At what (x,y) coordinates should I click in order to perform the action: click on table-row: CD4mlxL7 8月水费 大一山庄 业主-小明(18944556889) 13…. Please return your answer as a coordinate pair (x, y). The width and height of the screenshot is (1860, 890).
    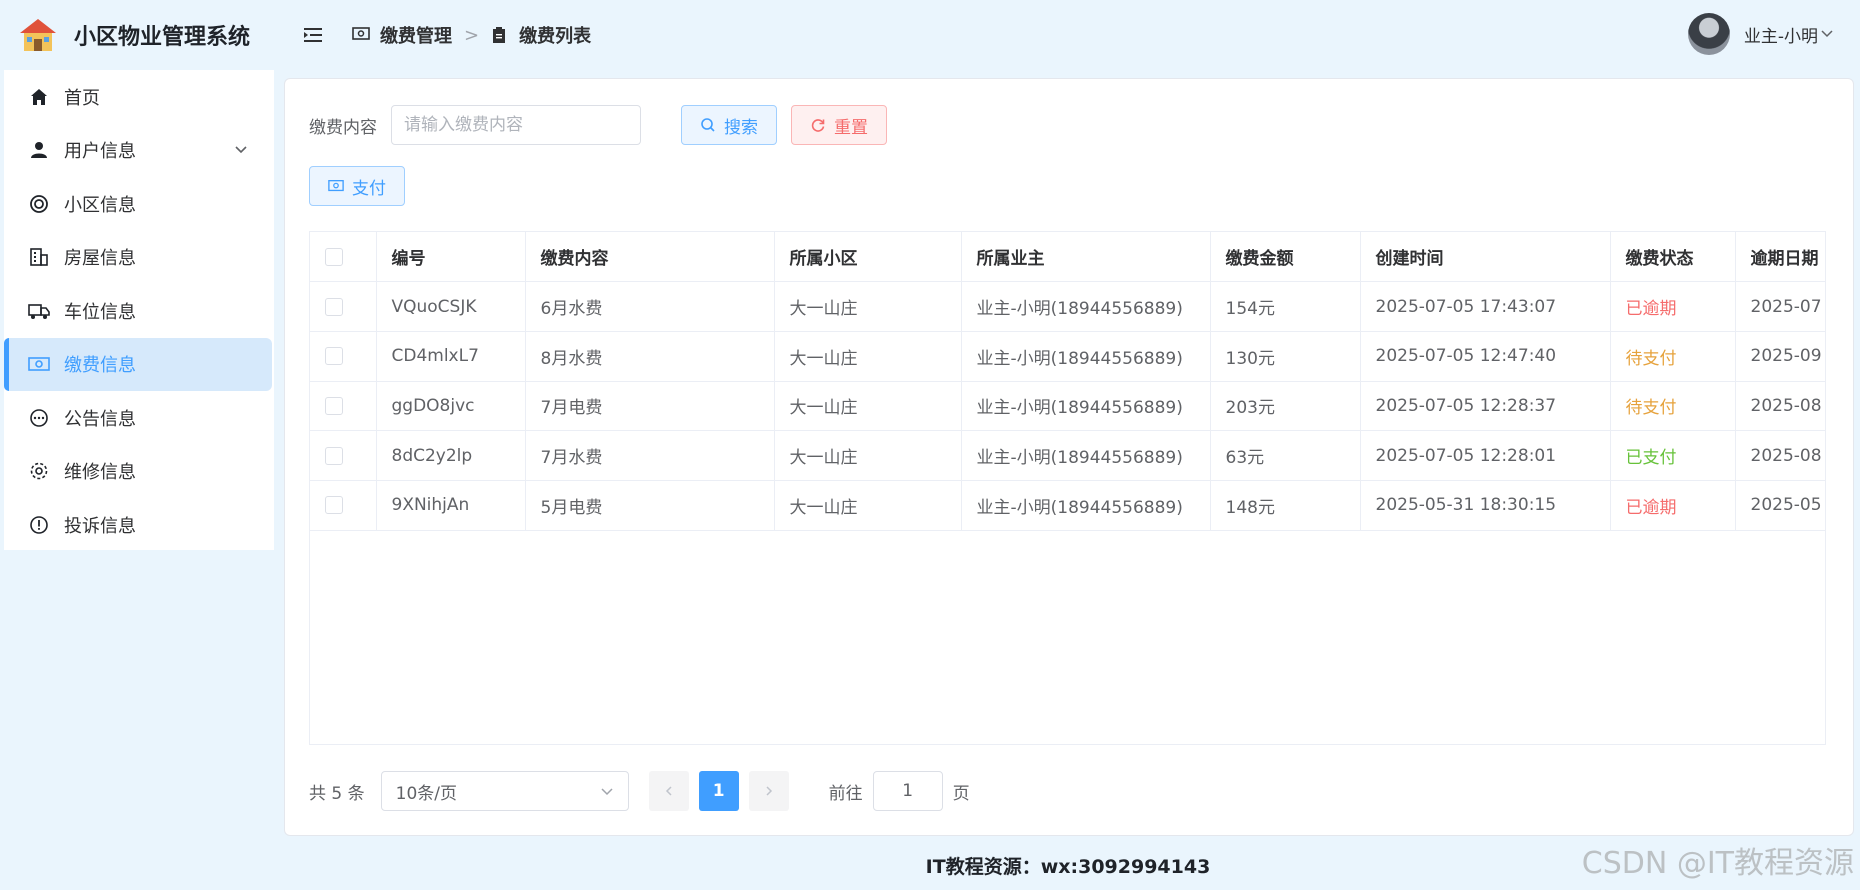
    Looking at the image, I should click on (1067, 356).